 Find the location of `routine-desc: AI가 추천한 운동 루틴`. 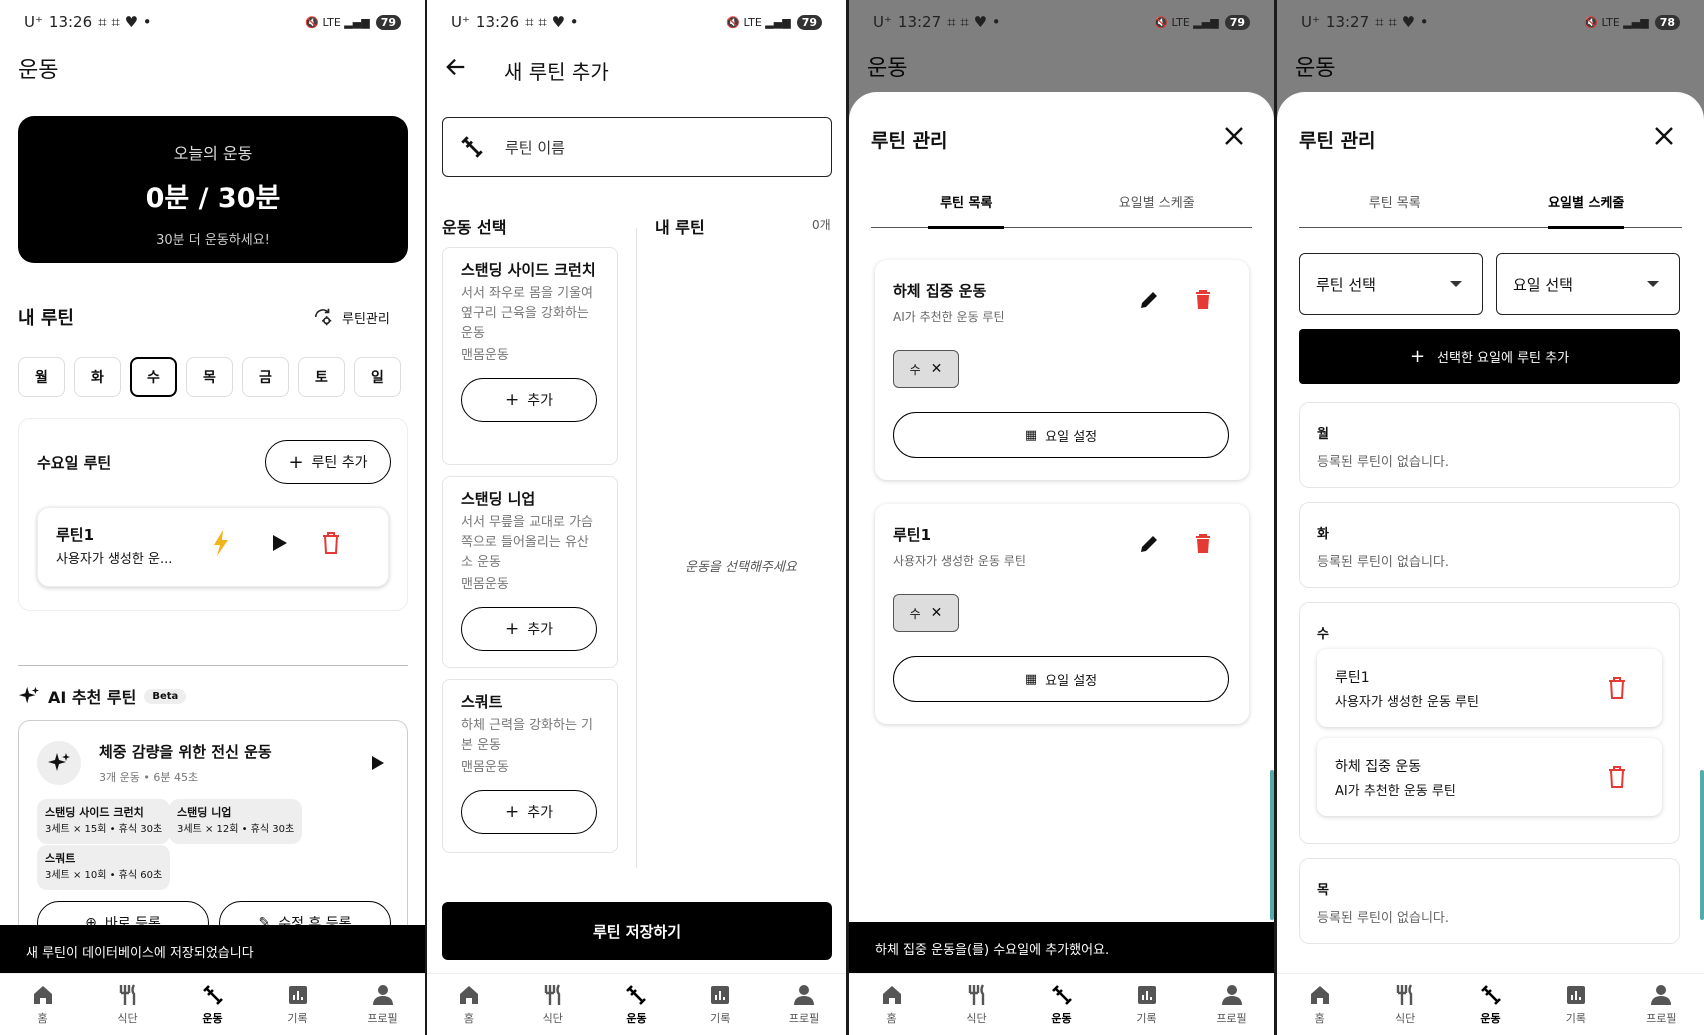

routine-desc: AI가 추천한 운동 루틴 is located at coordinates (949, 317).